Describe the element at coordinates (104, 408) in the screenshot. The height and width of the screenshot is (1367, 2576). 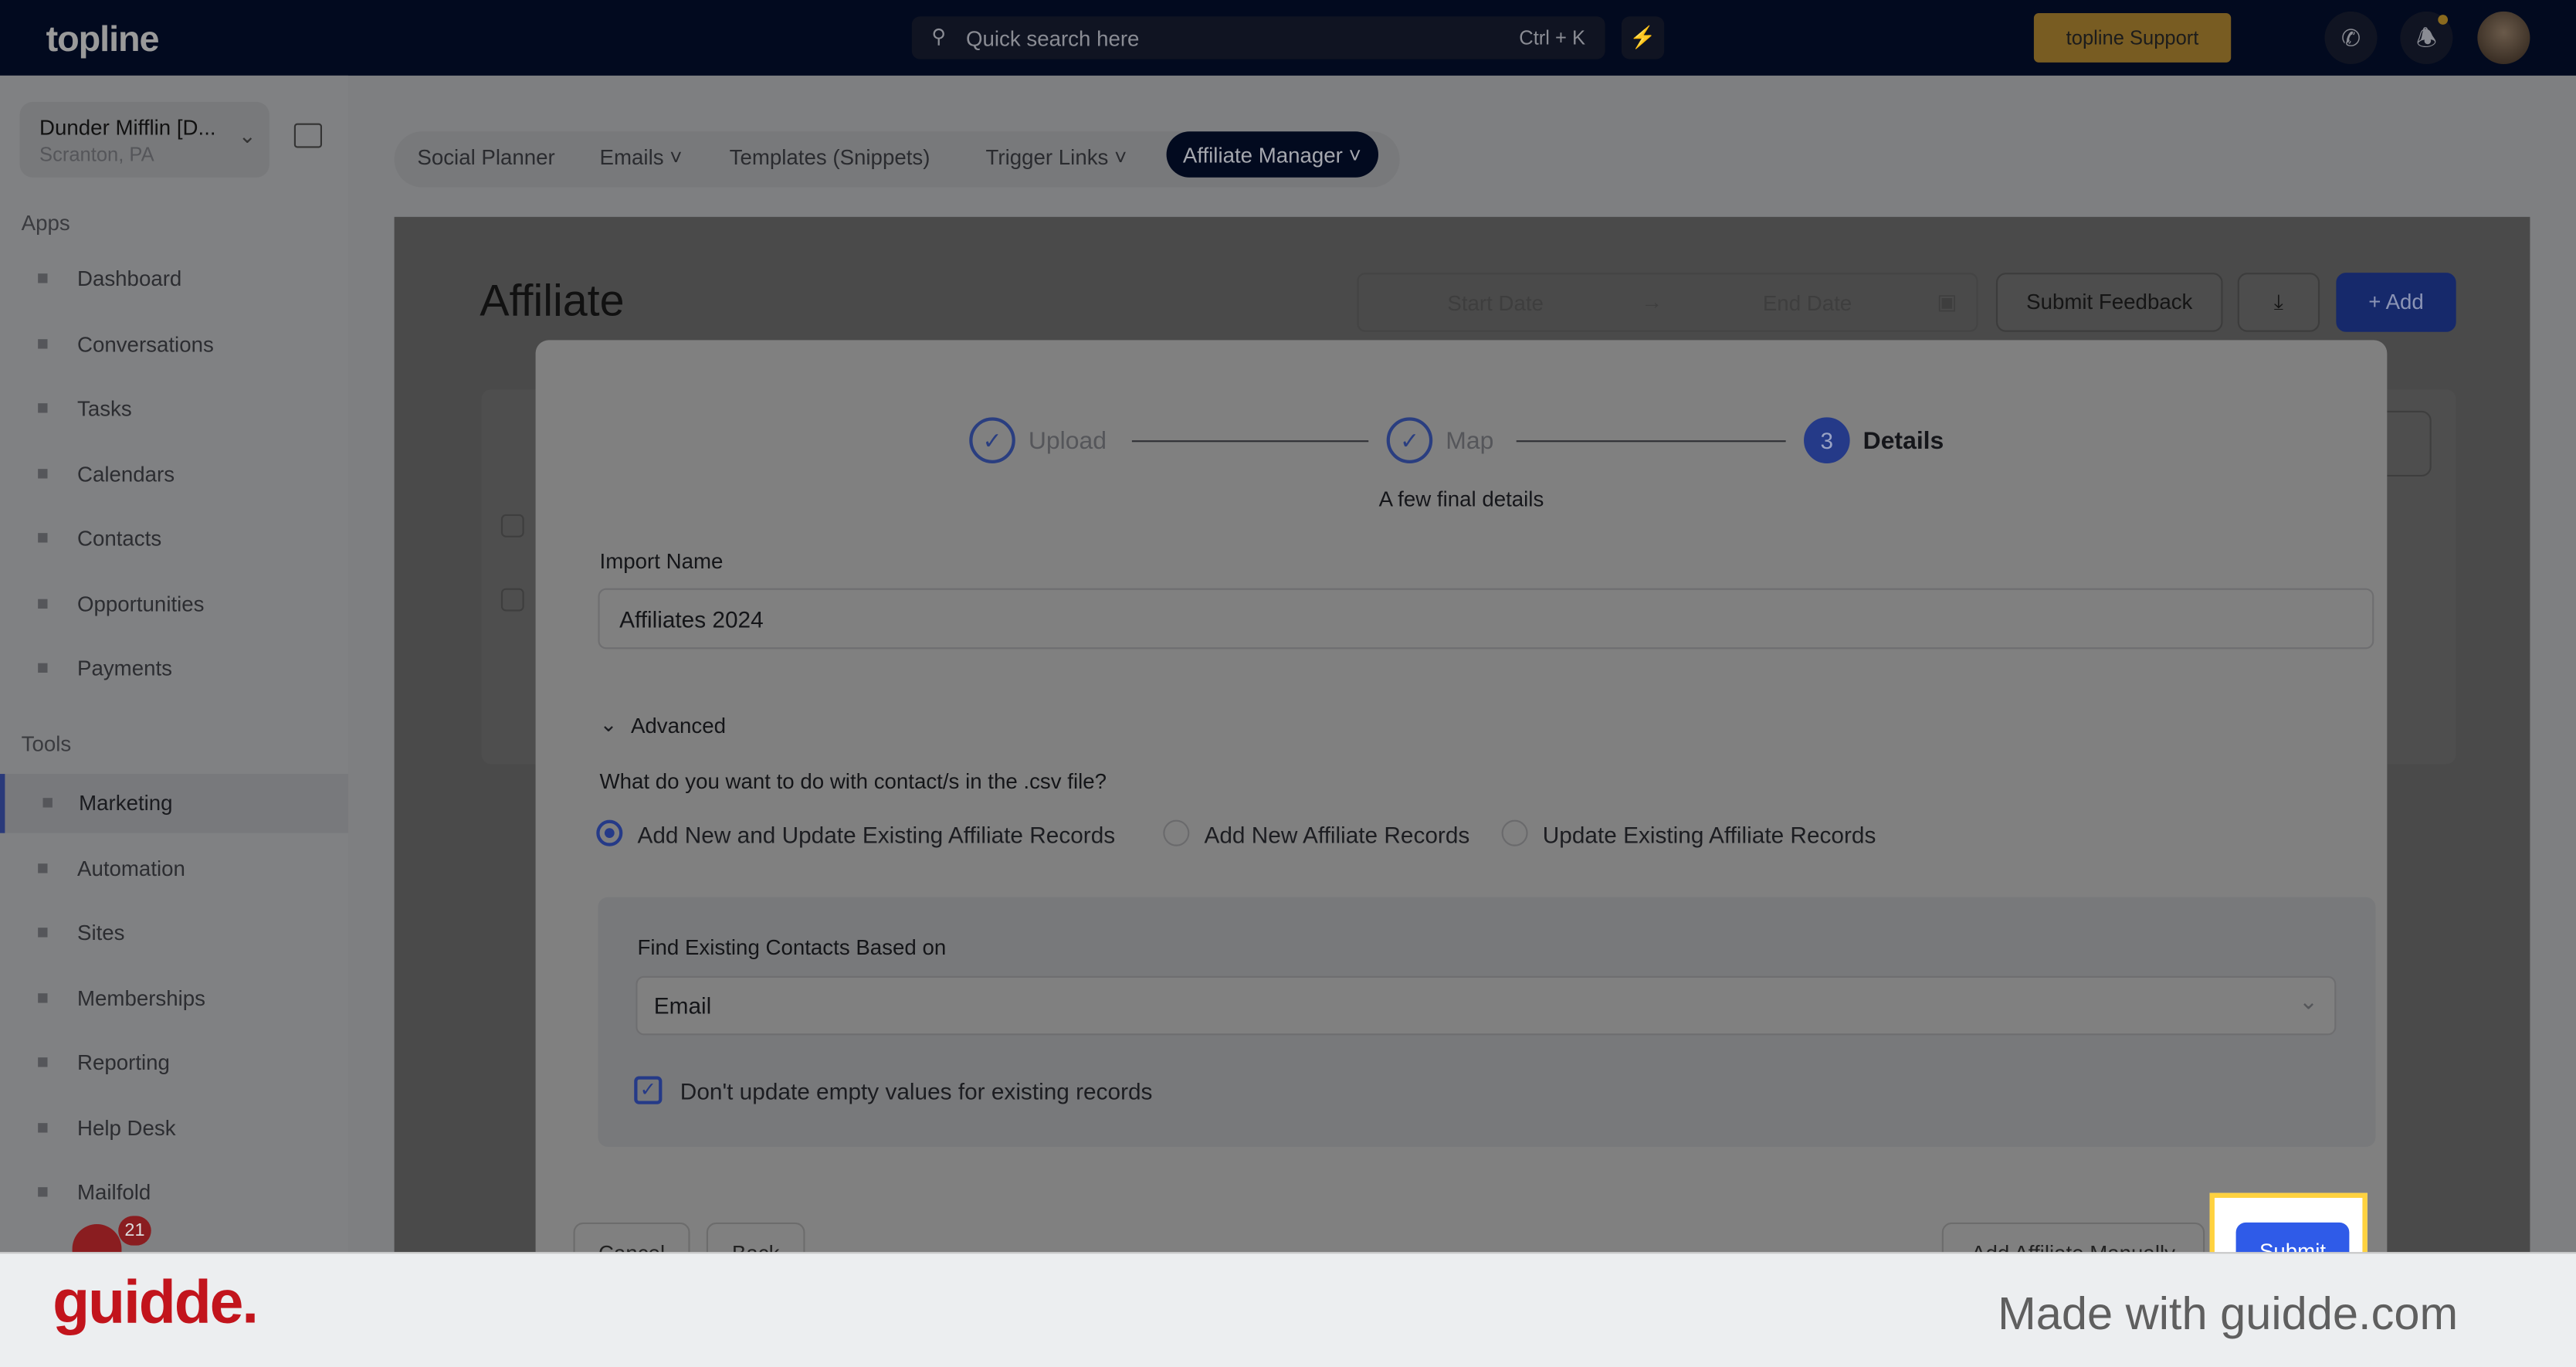
I see `sidebar-item-label: Tasks` at that location.